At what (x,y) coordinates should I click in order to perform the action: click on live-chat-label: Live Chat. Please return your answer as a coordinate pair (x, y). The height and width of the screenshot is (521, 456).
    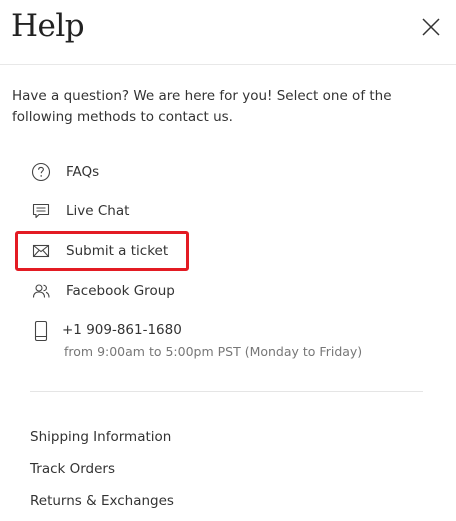
    Looking at the image, I should click on (98, 211).